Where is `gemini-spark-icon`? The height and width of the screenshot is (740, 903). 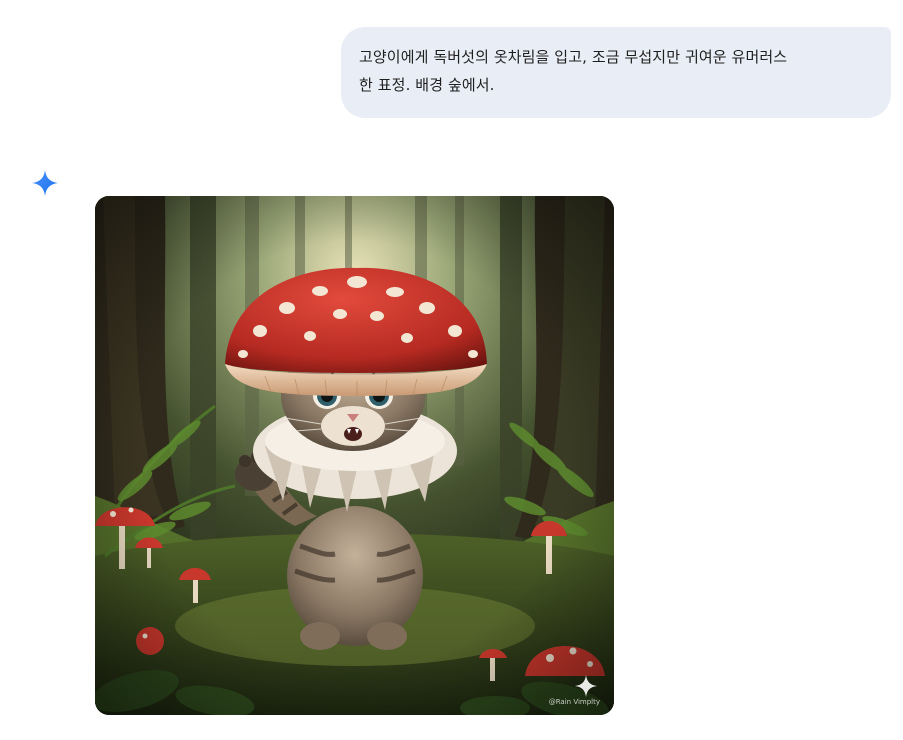
gemini-spark-icon is located at coordinates (45, 183).